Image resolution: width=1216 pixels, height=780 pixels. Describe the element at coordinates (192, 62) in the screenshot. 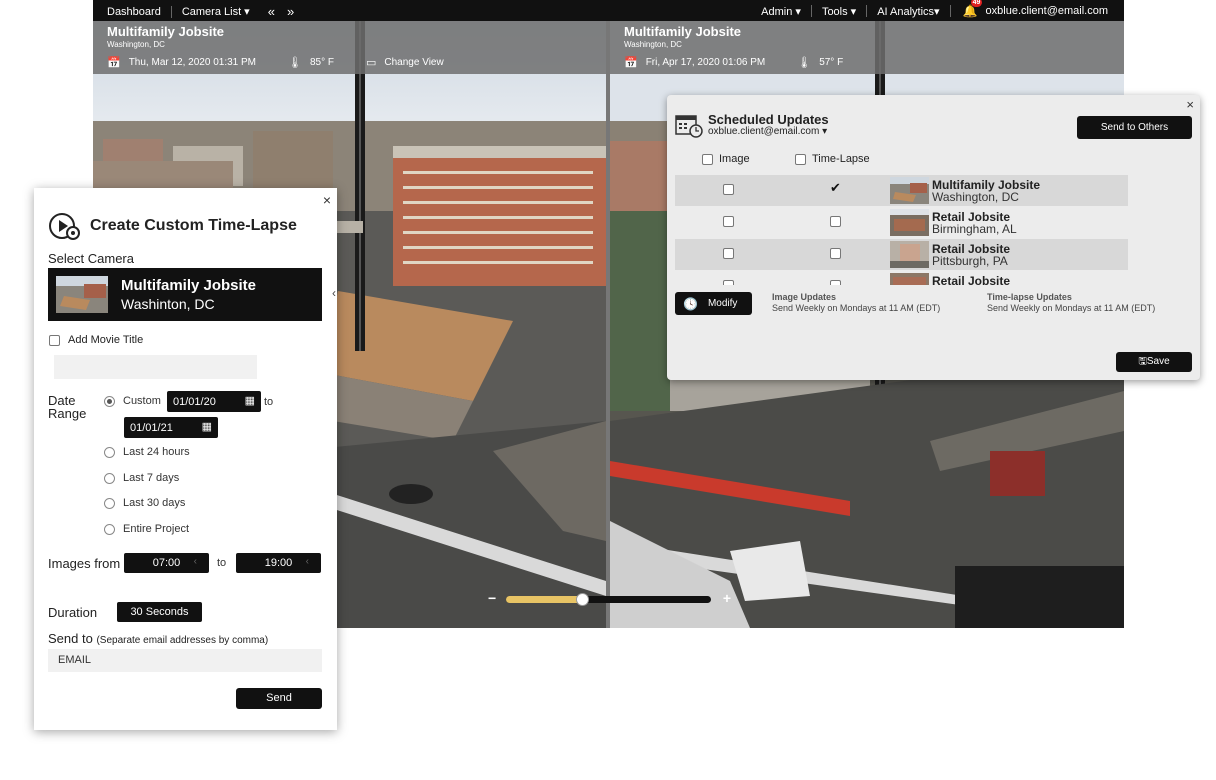

I see `left-camera-datetime: Thu, Mar 12, 2020 01:31 PM` at that location.